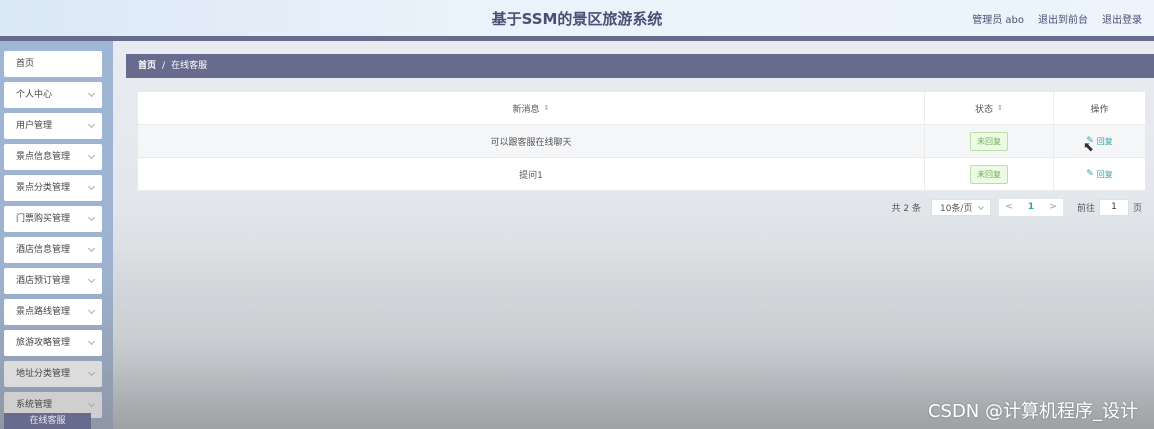 The width and height of the screenshot is (1154, 429). Describe the element at coordinates (1122, 18) in the screenshot. I see `logout-link: 退出登录` at that location.